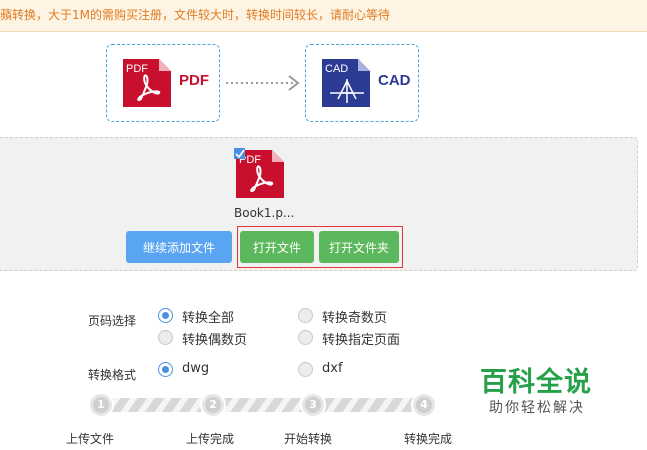 Image resolution: width=647 pixels, height=450 pixels. What do you see at coordinates (336, 69) in the screenshot?
I see `svg-text: CAD` at bounding box center [336, 69].